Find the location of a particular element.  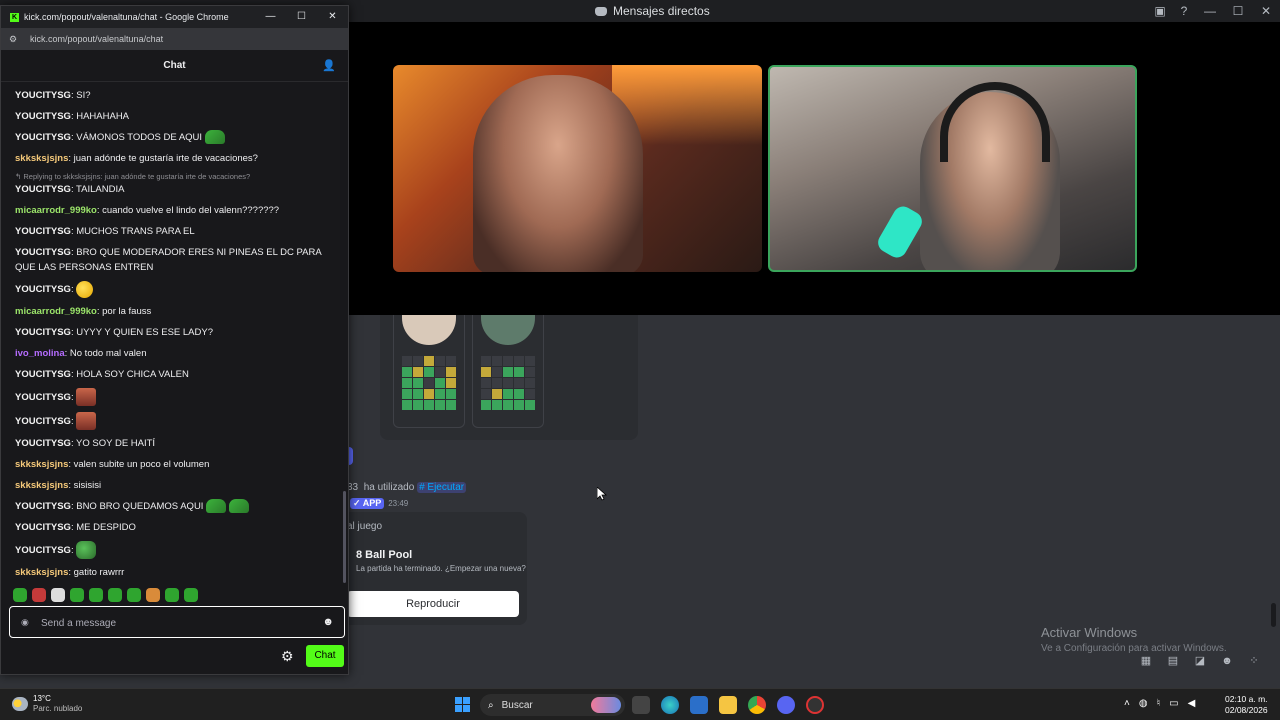

play-button: Reproducir is located at coordinates (433, 604).